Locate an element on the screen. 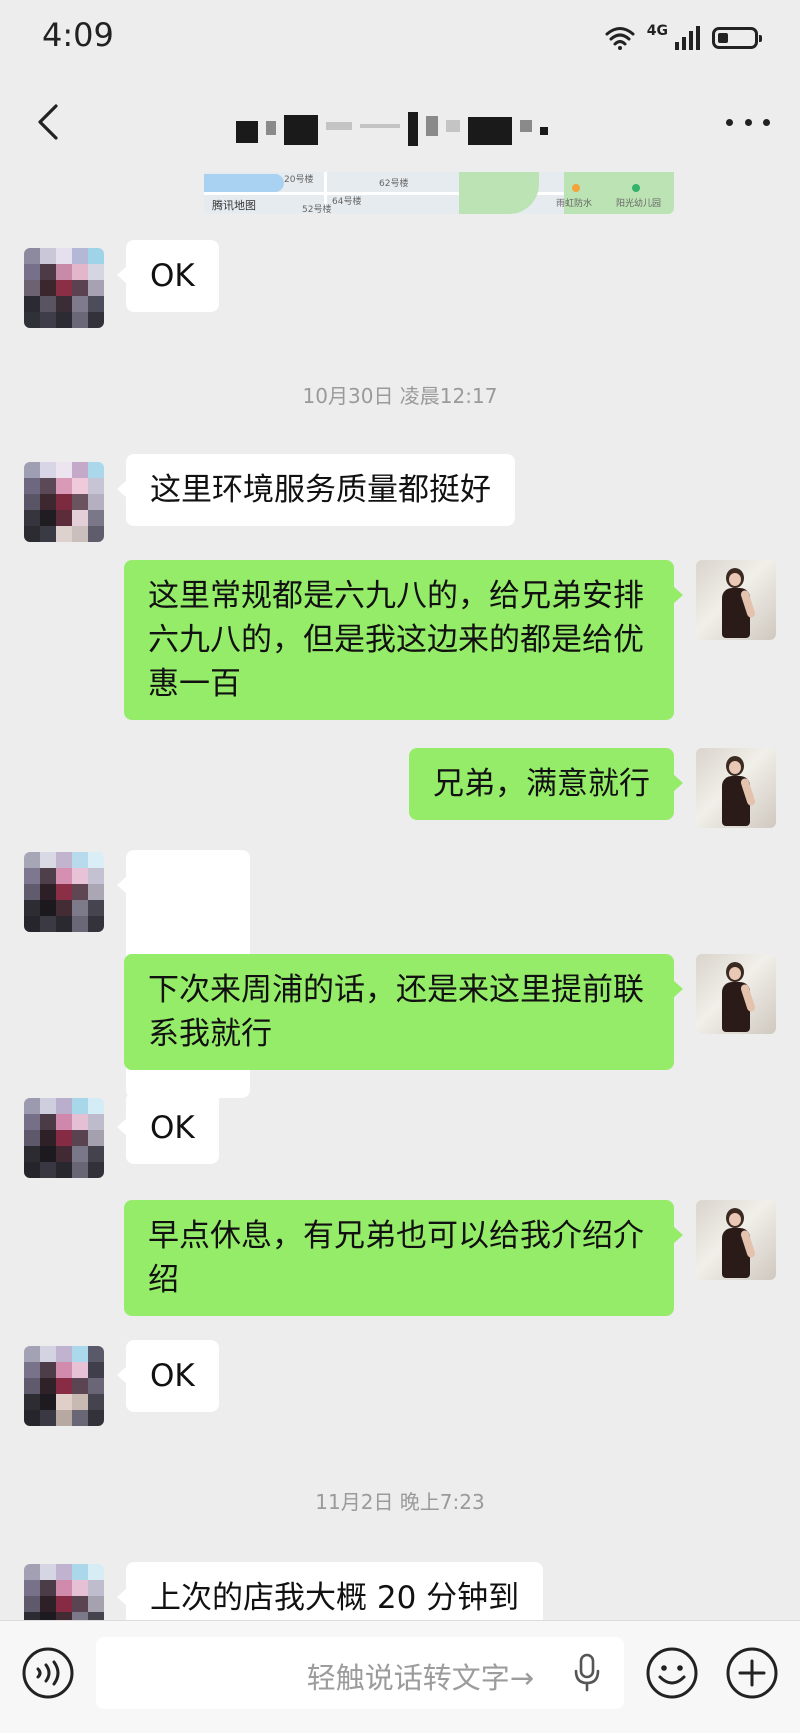  message-bubble-incoming: 上次的店我大概 20 分钟到 is located at coordinates (330, 1591).